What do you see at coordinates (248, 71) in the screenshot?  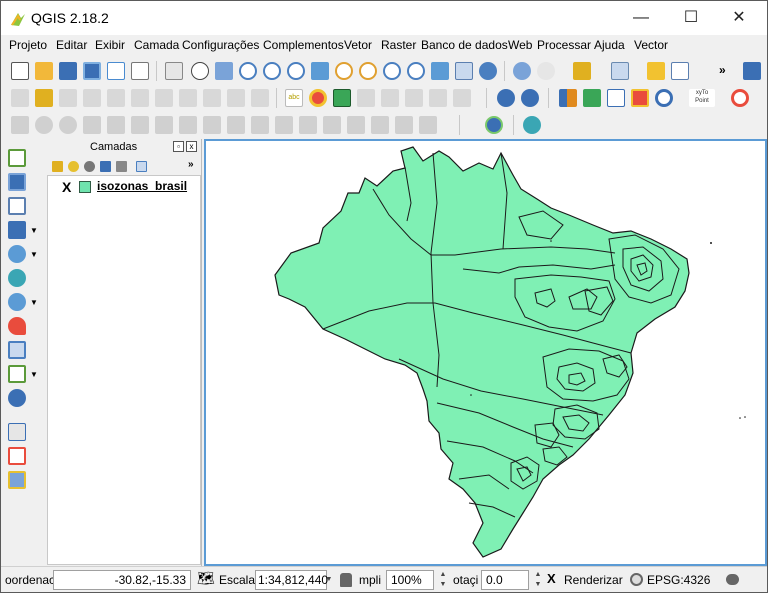 I see `zoom-in-icon` at bounding box center [248, 71].